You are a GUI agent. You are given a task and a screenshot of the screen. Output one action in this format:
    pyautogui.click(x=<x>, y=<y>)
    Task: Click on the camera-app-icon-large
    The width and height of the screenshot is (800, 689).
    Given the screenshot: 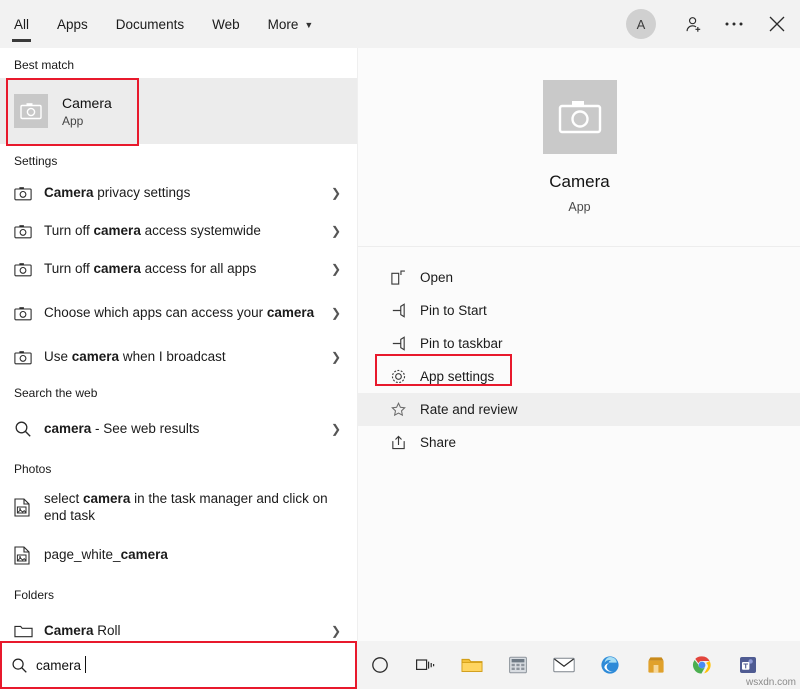 What is the action you would take?
    pyautogui.click(x=579, y=117)
    